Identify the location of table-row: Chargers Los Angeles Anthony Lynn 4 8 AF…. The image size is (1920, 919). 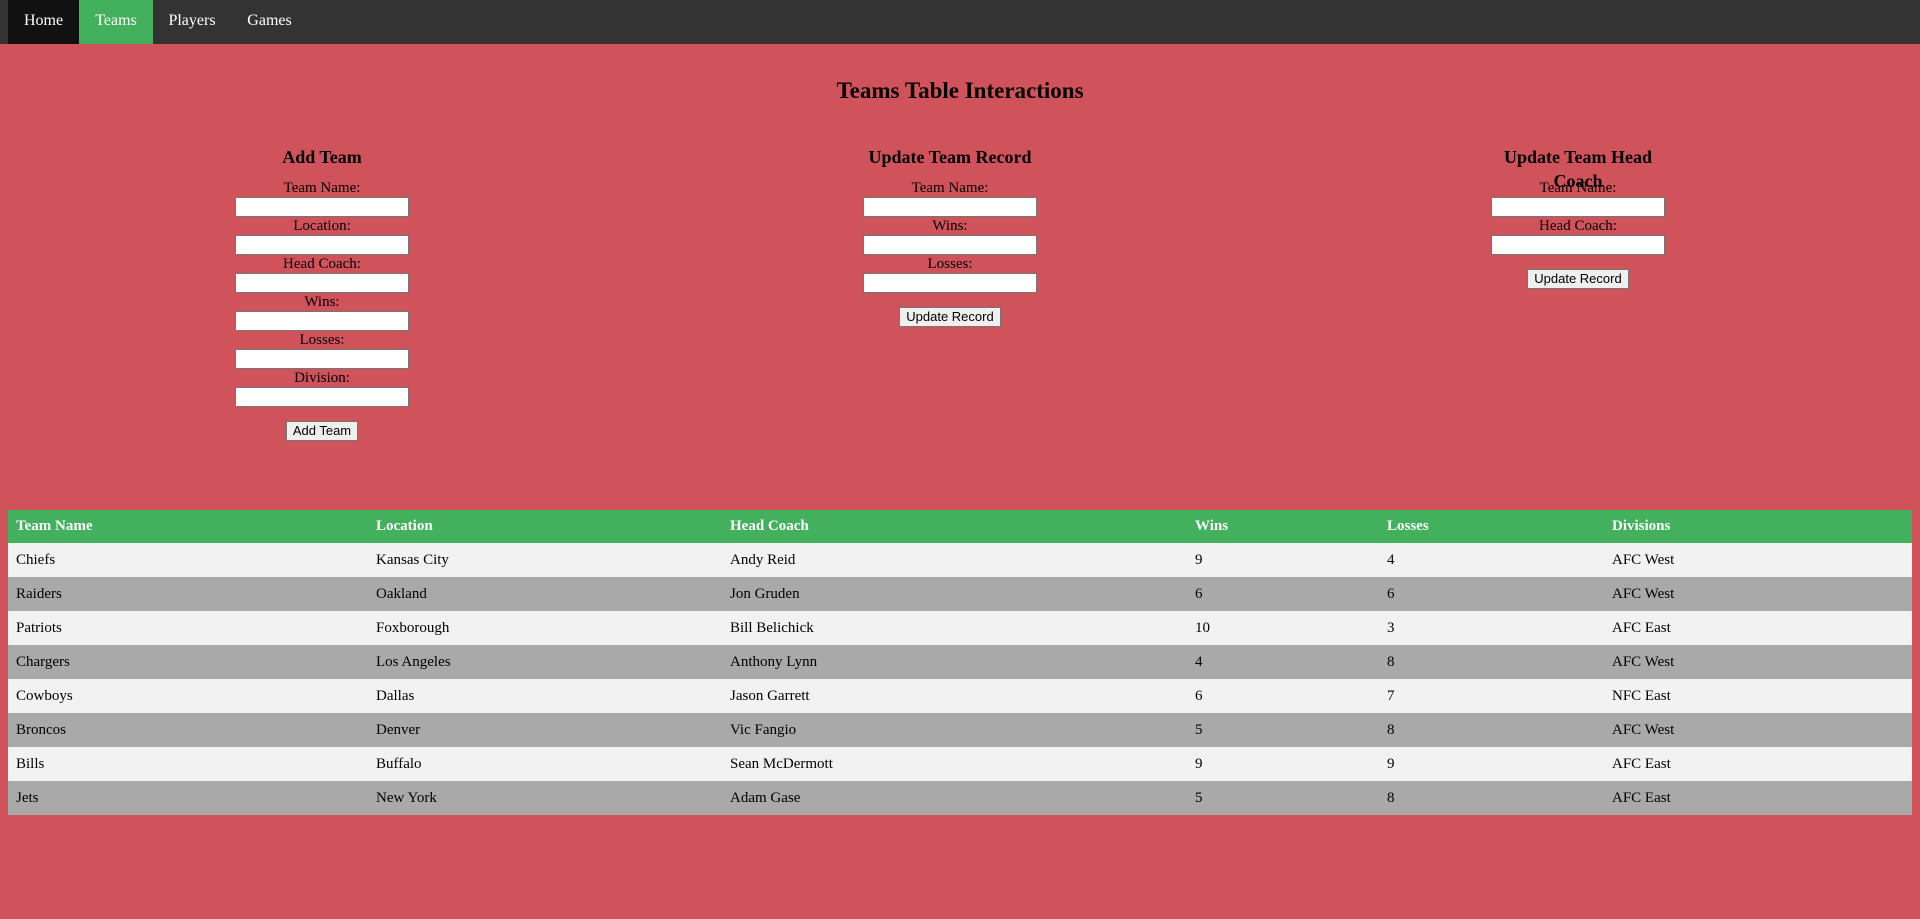
(960, 662).